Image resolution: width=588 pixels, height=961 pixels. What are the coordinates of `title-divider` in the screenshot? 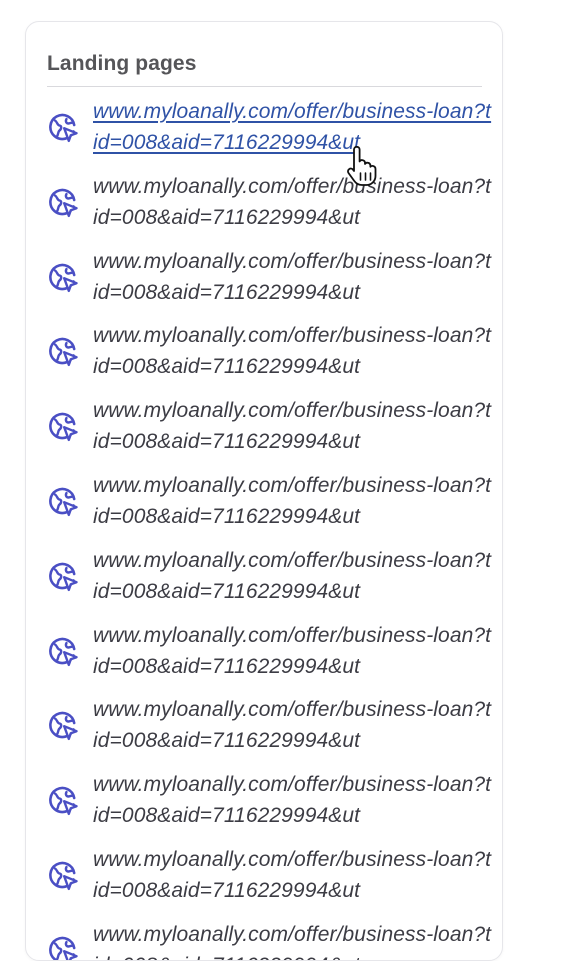 It's located at (264, 86).